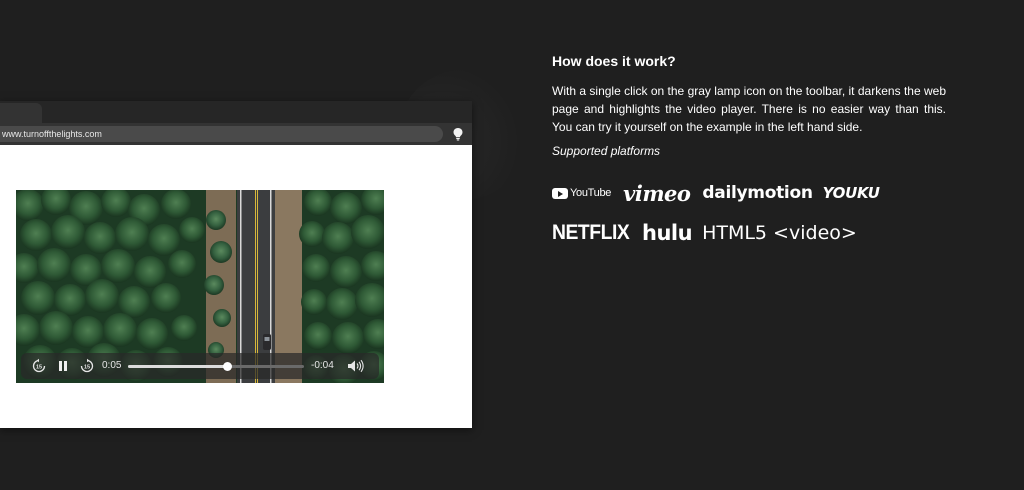 This screenshot has width=1024, height=490. I want to click on platforms-row-1: YouTube vimeo dailymotion YOUKU, so click(716, 193).